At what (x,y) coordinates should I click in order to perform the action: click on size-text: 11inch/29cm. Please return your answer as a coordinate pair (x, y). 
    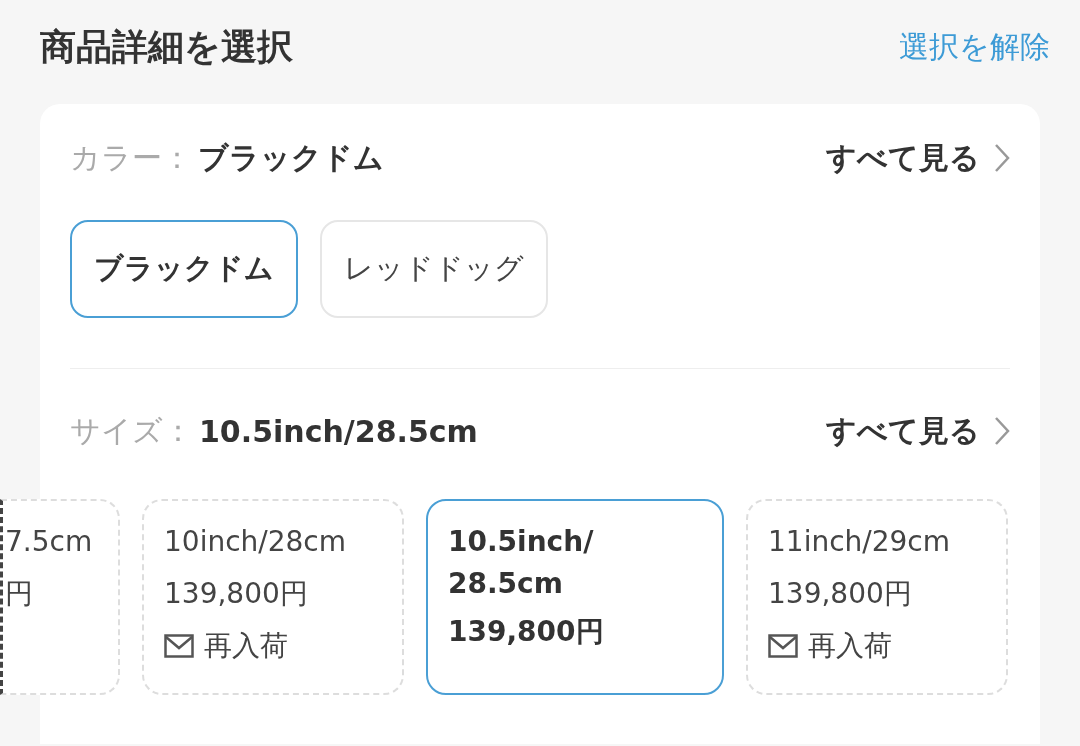
    Looking at the image, I should click on (860, 542).